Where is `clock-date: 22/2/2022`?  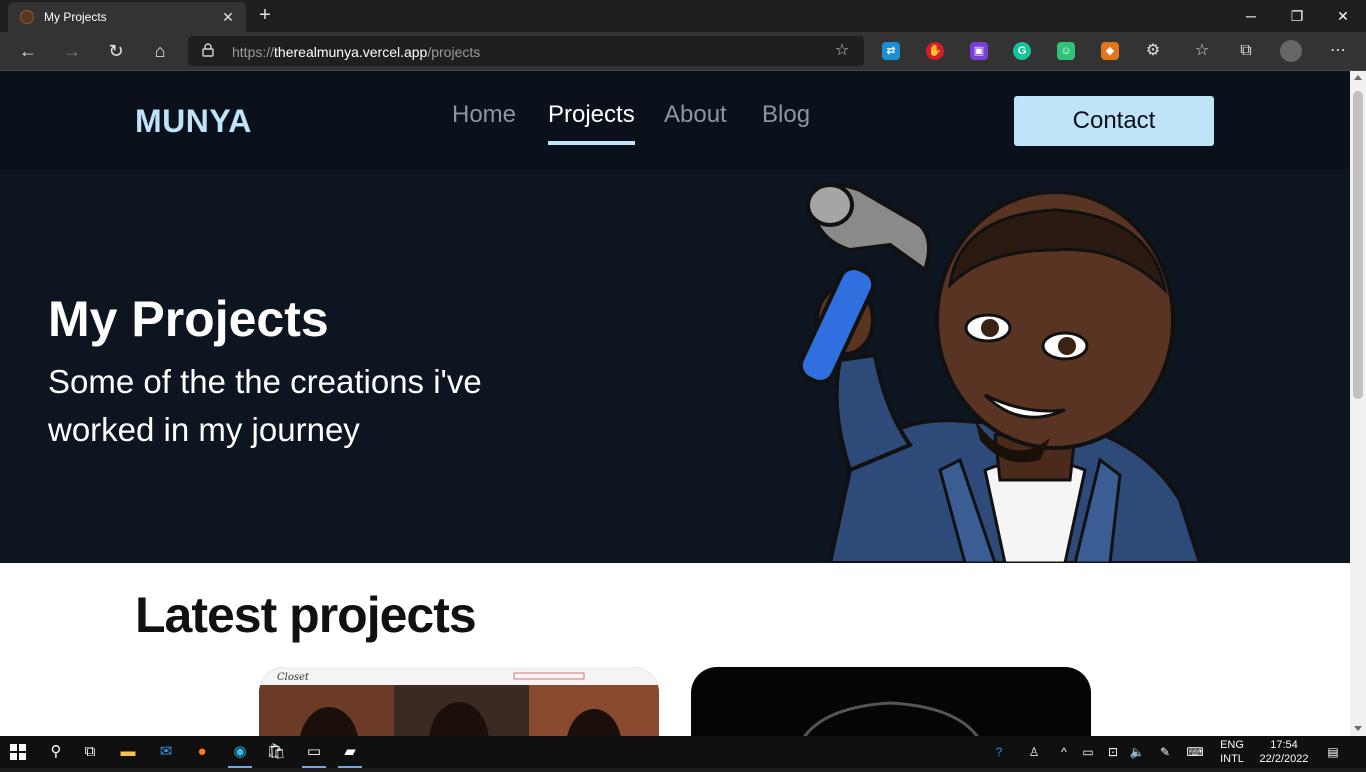
clock-date: 22/2/2022 is located at coordinates (1284, 759).